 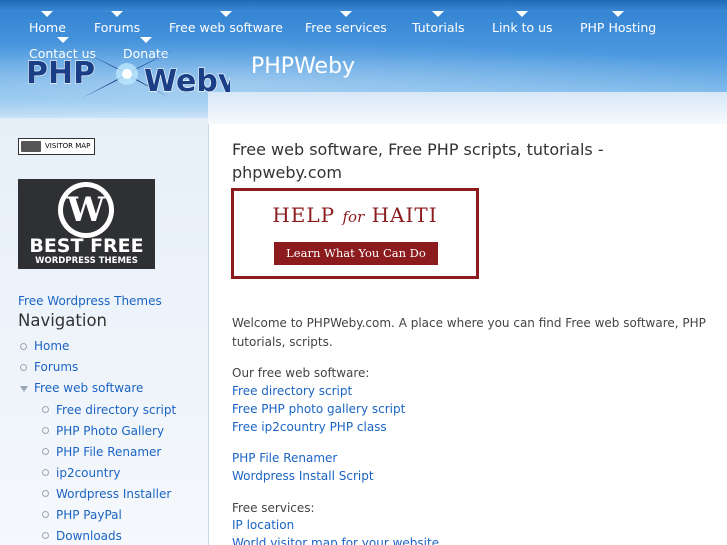 What do you see at coordinates (355, 215) in the screenshot?
I see `haiti-heading: HELP for HAITI` at bounding box center [355, 215].